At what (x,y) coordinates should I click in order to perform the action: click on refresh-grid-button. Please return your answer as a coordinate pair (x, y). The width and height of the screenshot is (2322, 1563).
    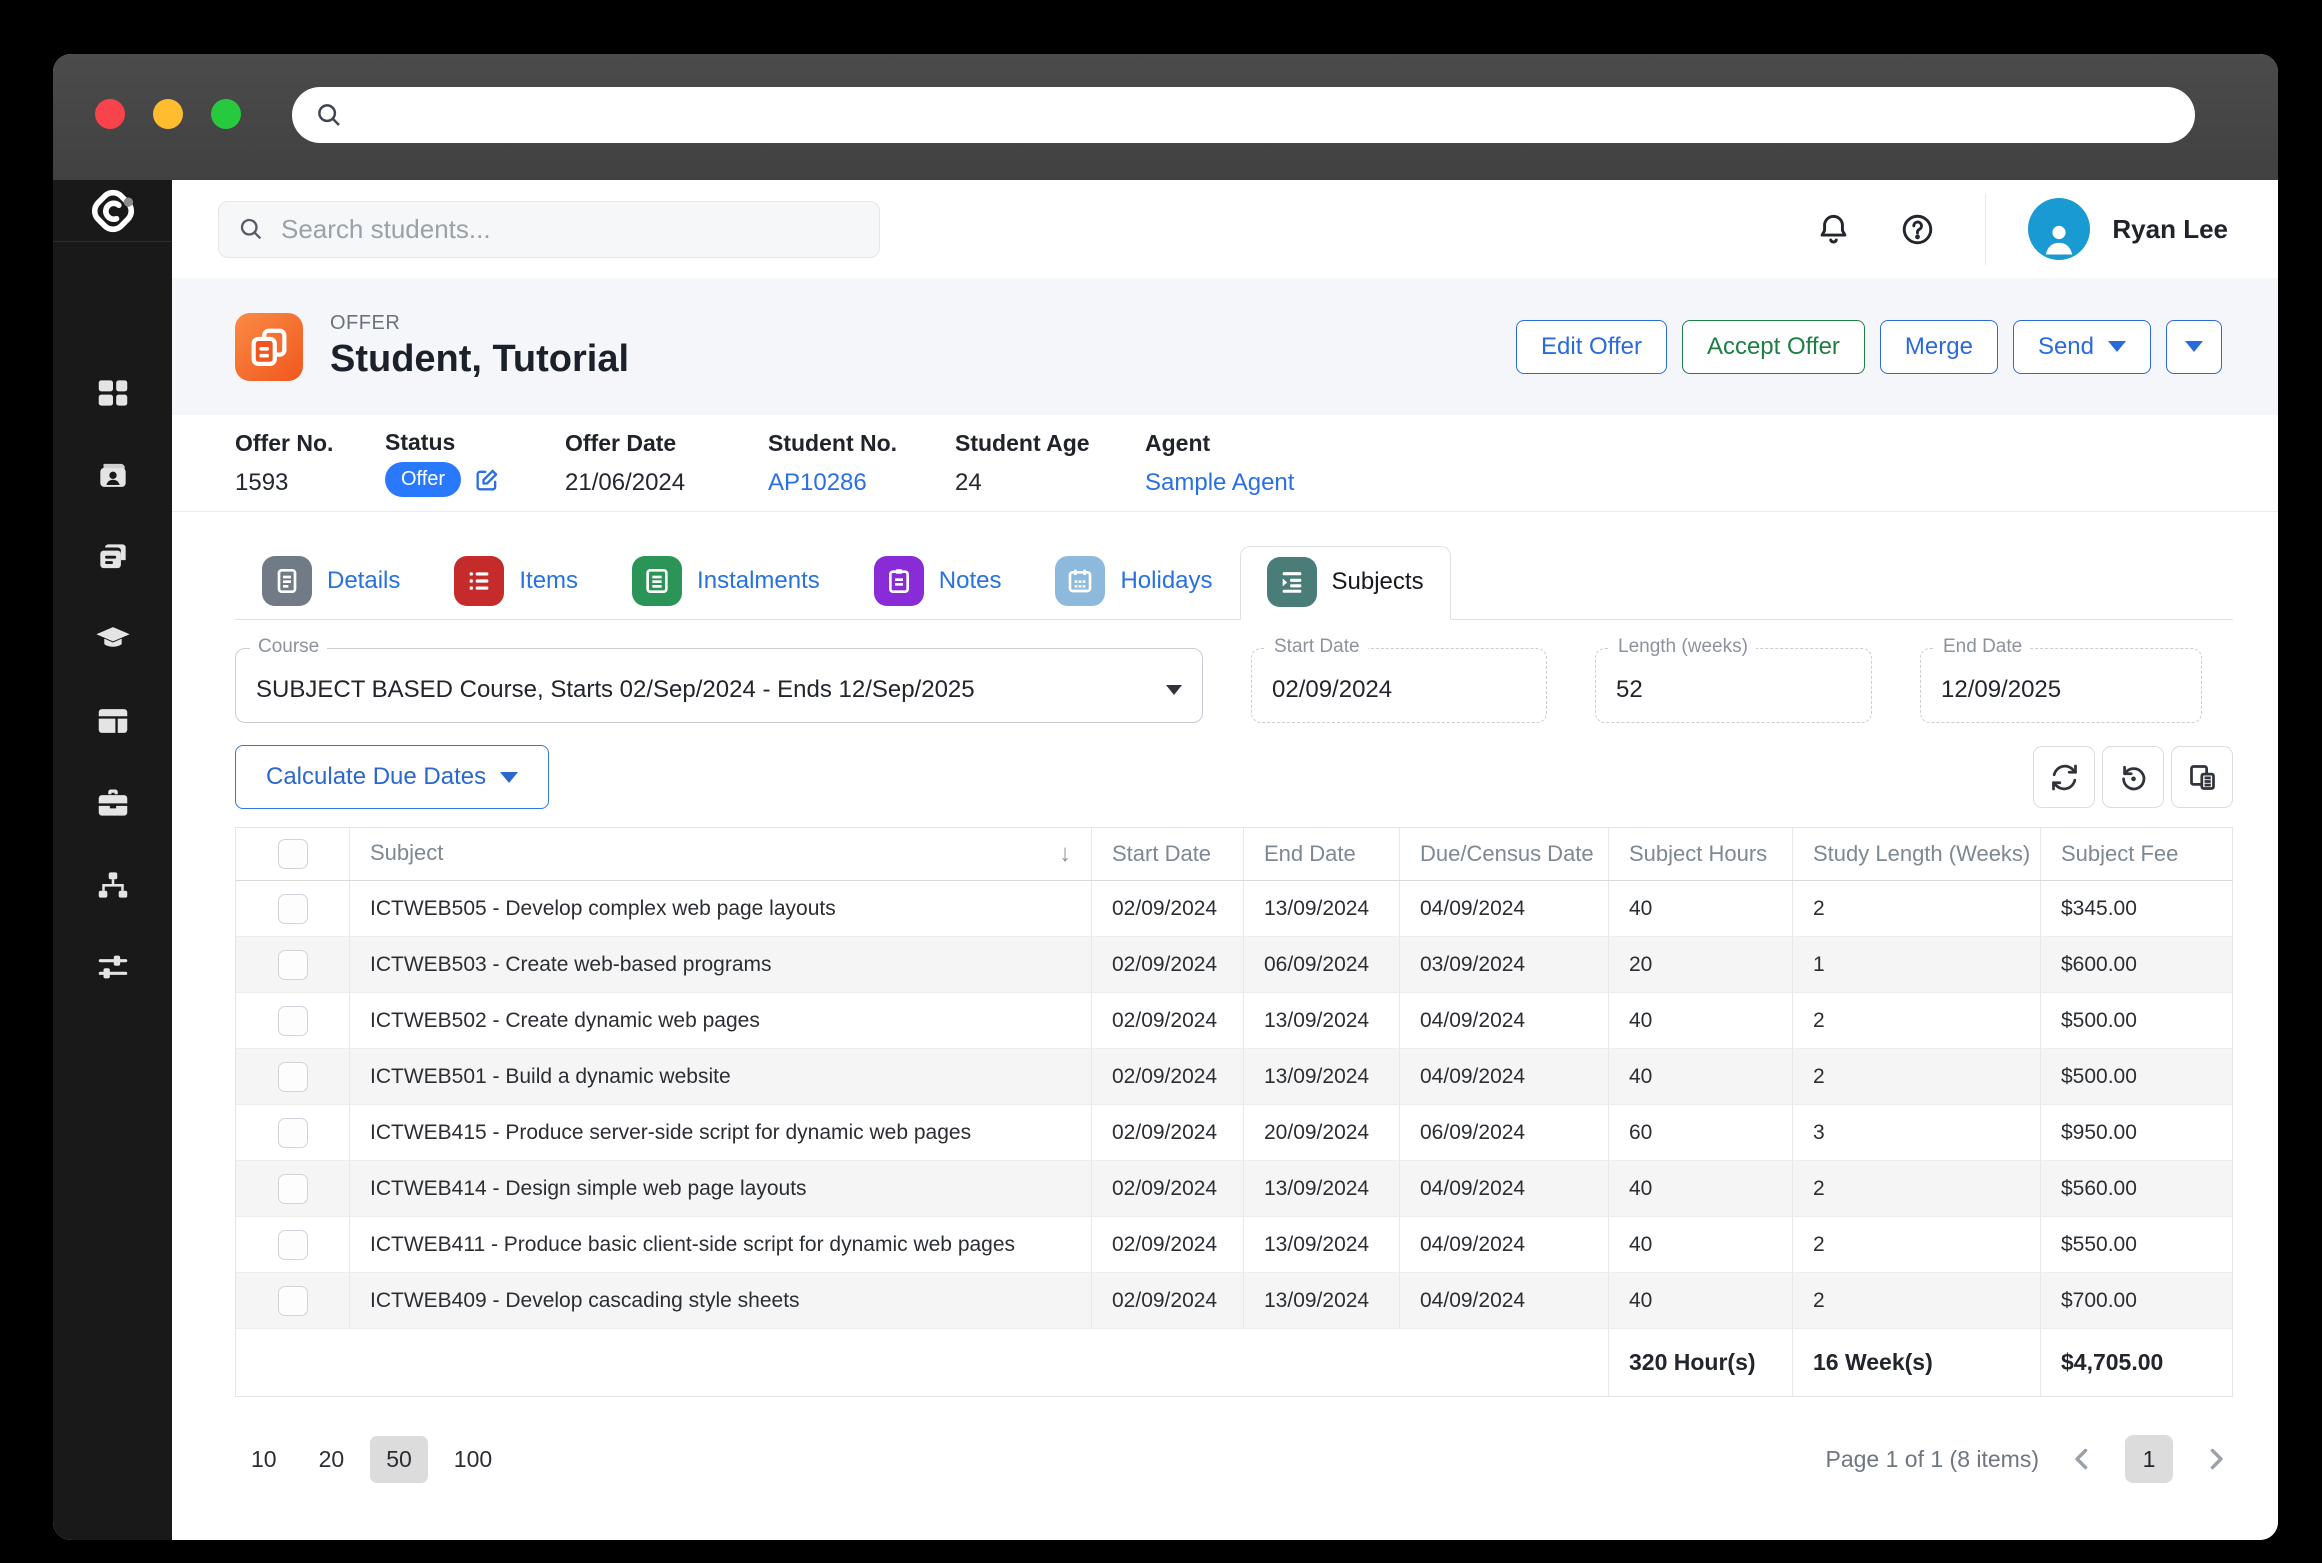
    Looking at the image, I should click on (2064, 777).